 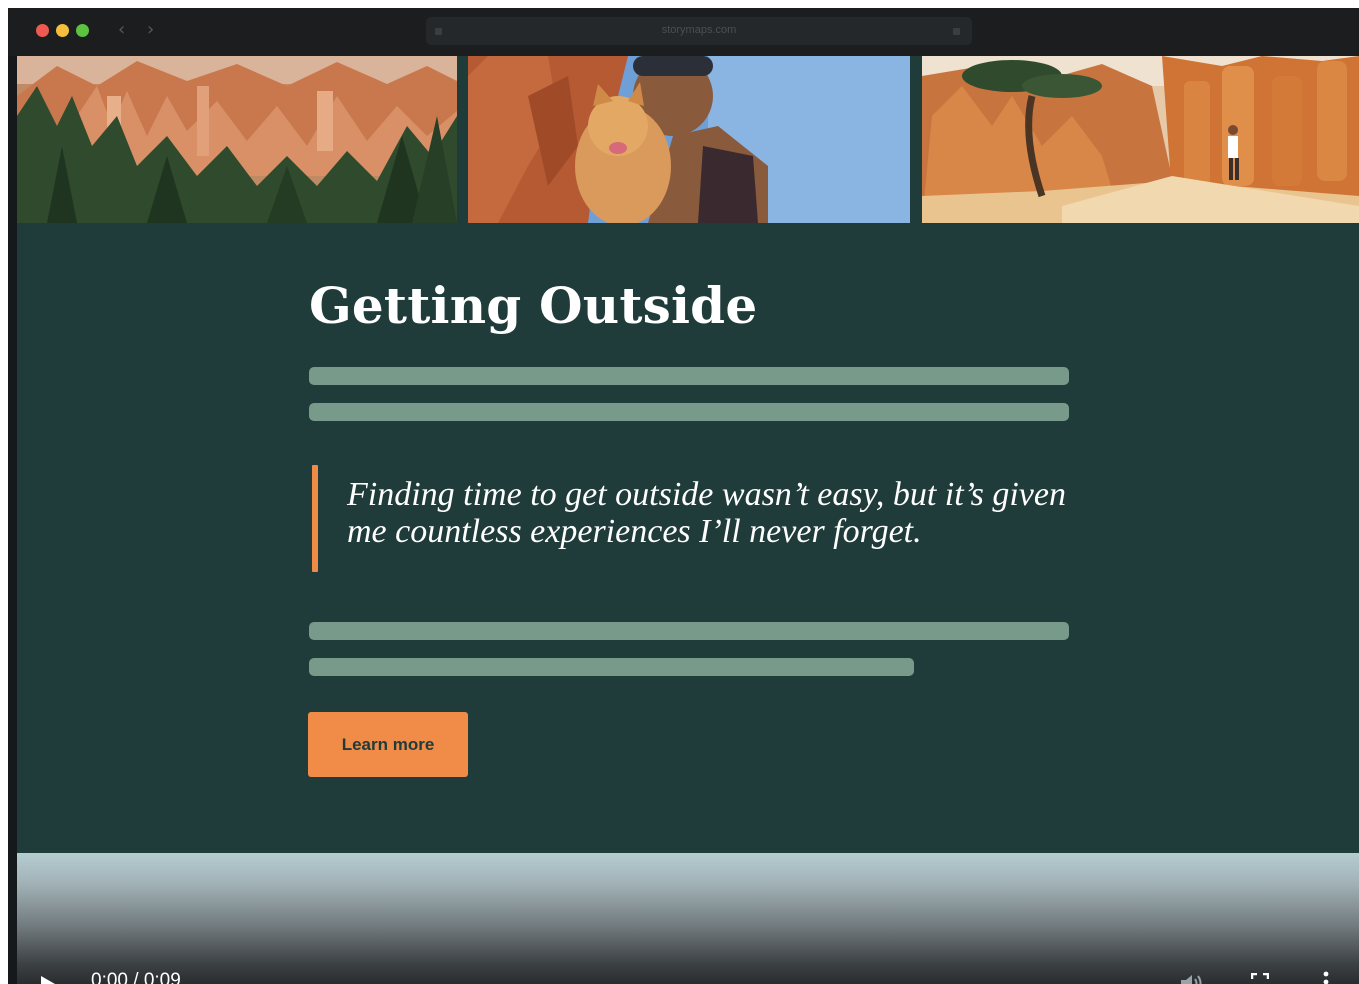 I want to click on address-bar: storymaps.com, so click(x=699, y=31).